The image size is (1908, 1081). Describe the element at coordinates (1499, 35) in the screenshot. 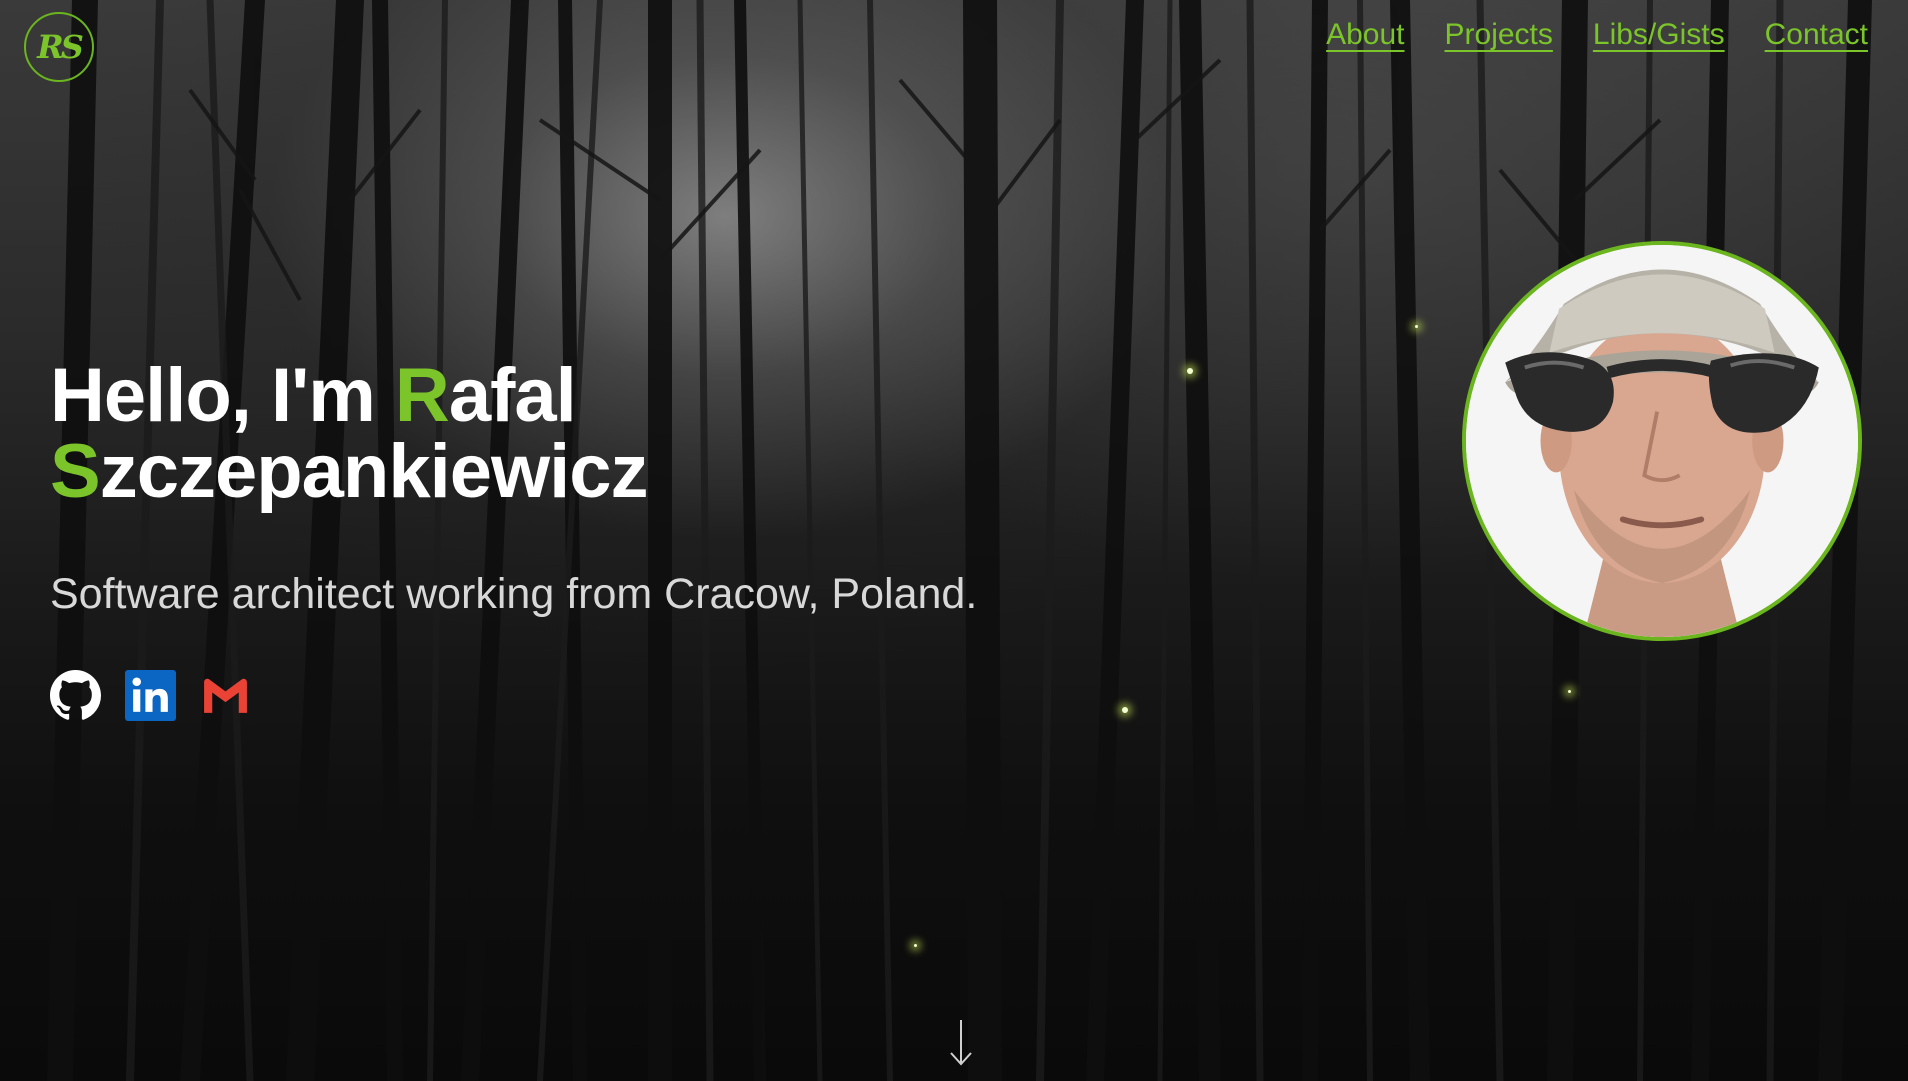

I see `nav-link-projects: Projects` at that location.